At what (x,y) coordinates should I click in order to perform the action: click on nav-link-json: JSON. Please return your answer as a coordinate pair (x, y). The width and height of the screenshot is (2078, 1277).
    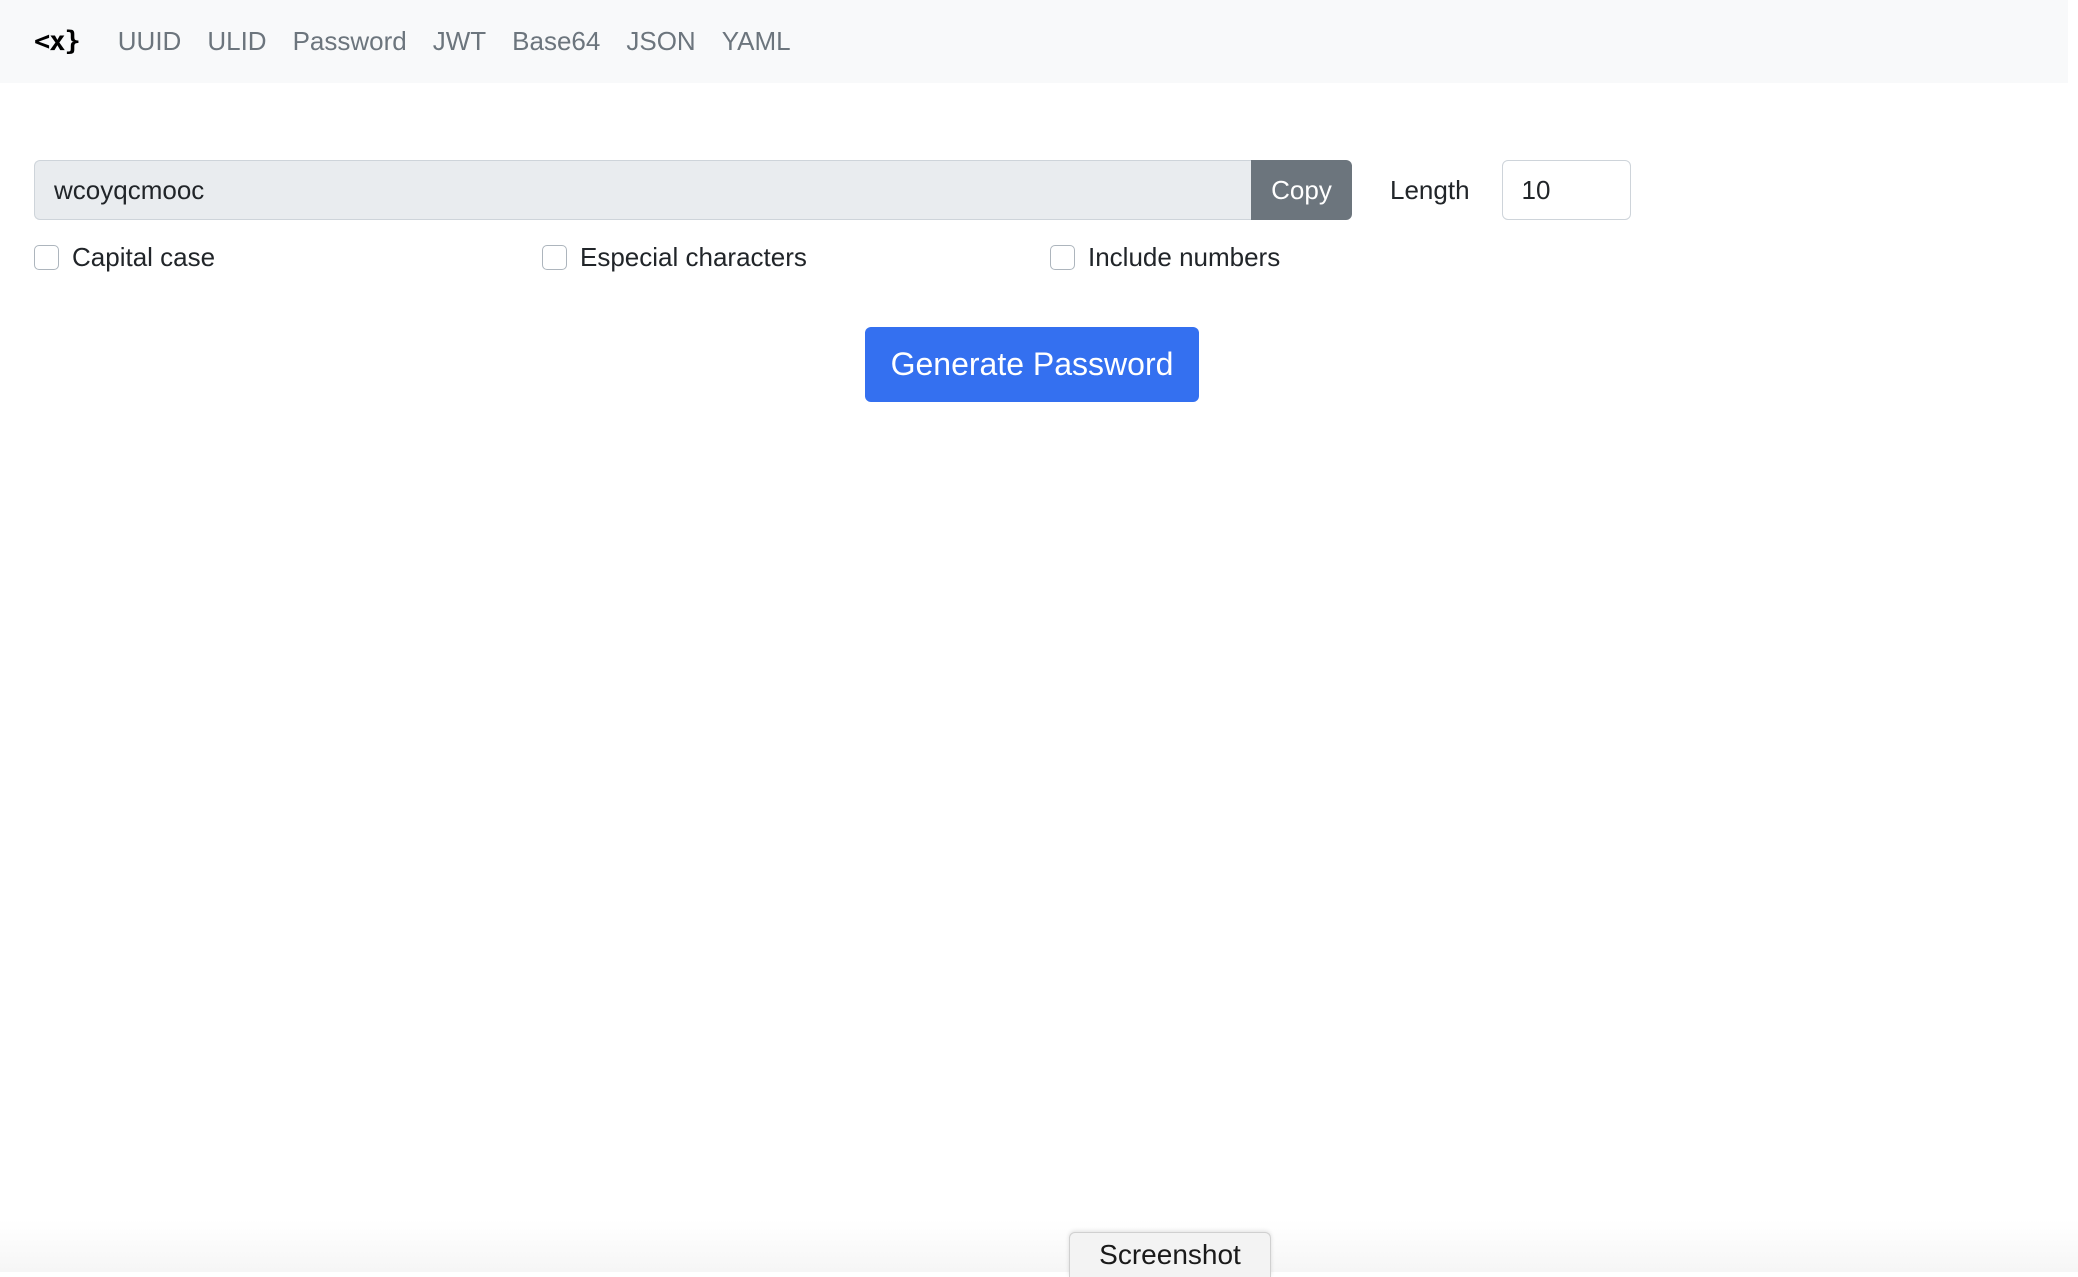
    Looking at the image, I should click on (660, 41).